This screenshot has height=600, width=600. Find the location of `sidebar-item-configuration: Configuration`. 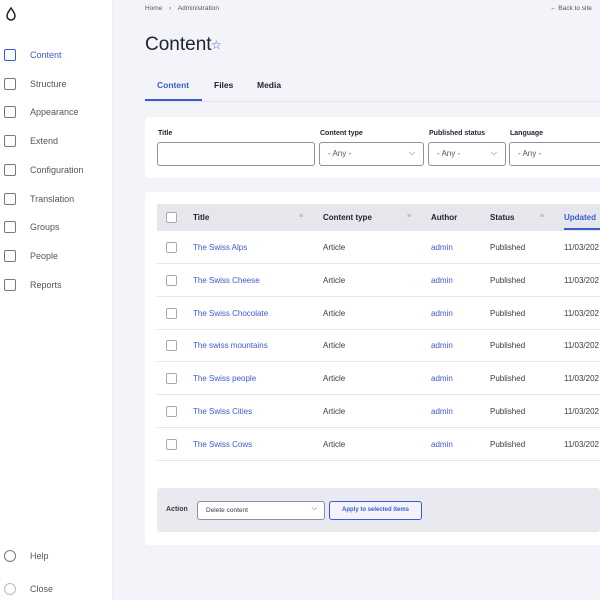

sidebar-item-configuration: Configuration is located at coordinates (56, 170).